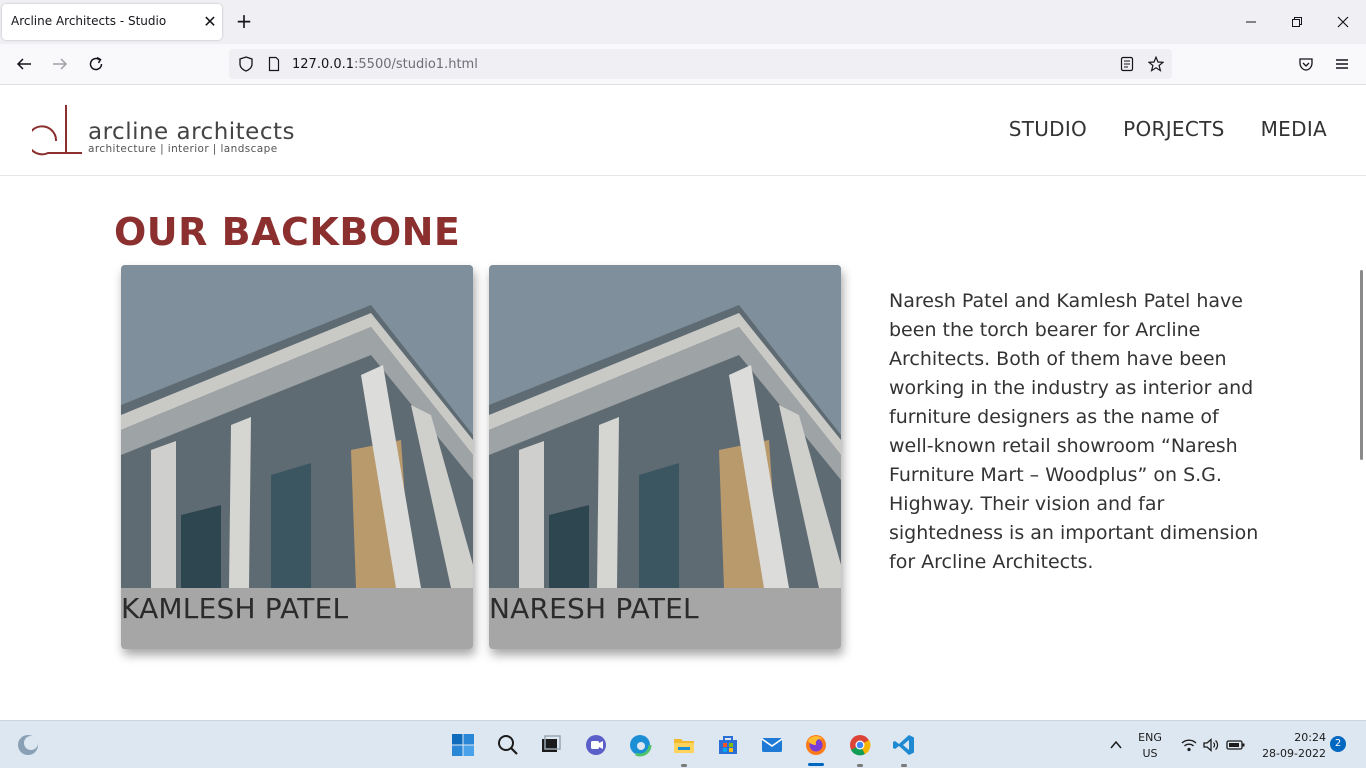 Image resolution: width=1366 pixels, height=768 pixels. Describe the element at coordinates (28, 745) in the screenshot. I see `widgets-icon` at that location.